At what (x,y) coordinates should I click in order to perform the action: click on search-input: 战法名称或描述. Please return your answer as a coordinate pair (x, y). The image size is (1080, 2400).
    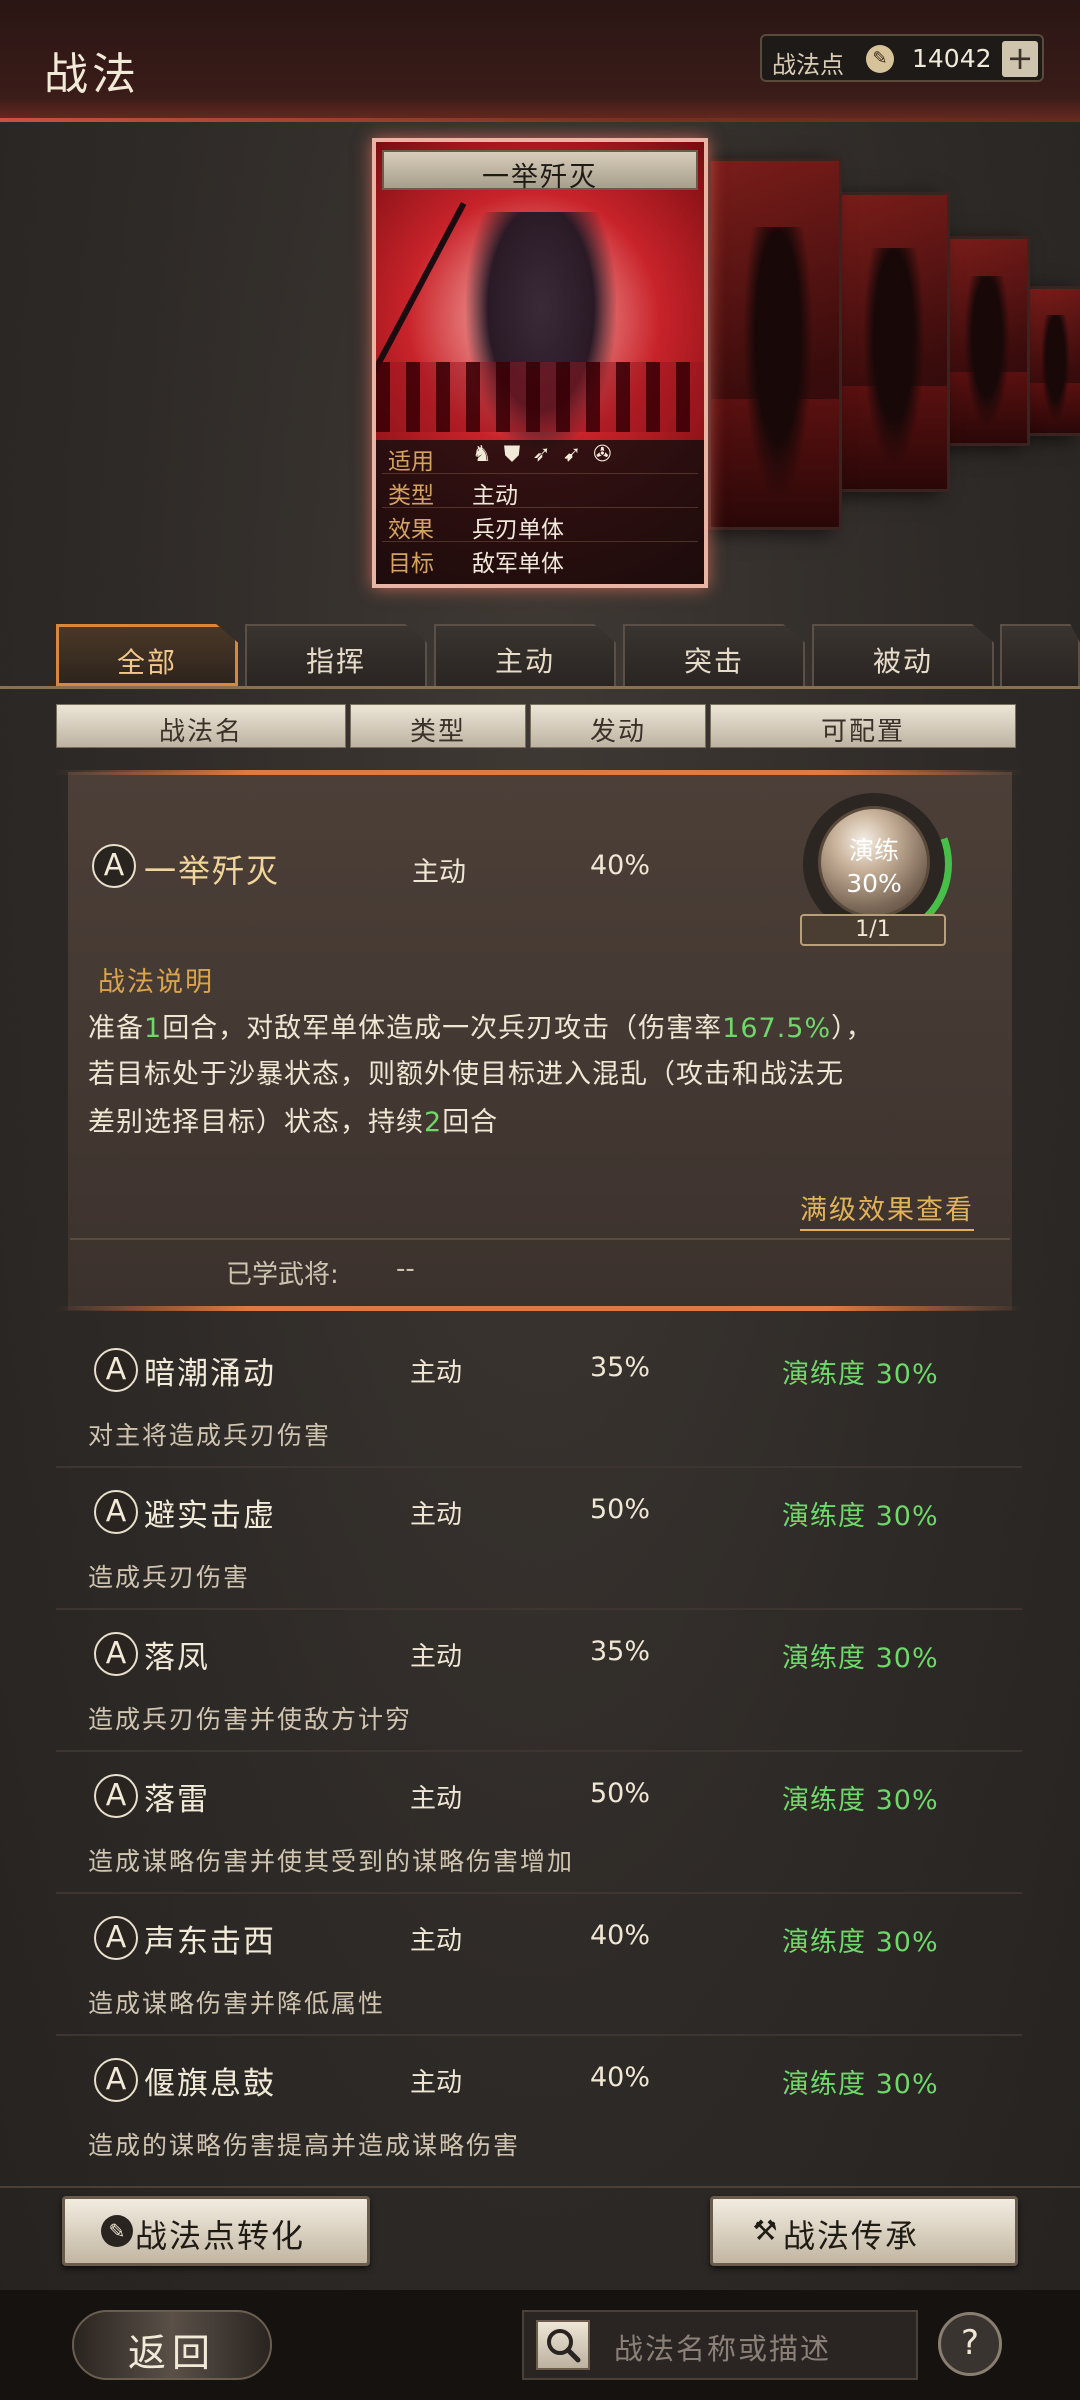
    Looking at the image, I should click on (720, 2345).